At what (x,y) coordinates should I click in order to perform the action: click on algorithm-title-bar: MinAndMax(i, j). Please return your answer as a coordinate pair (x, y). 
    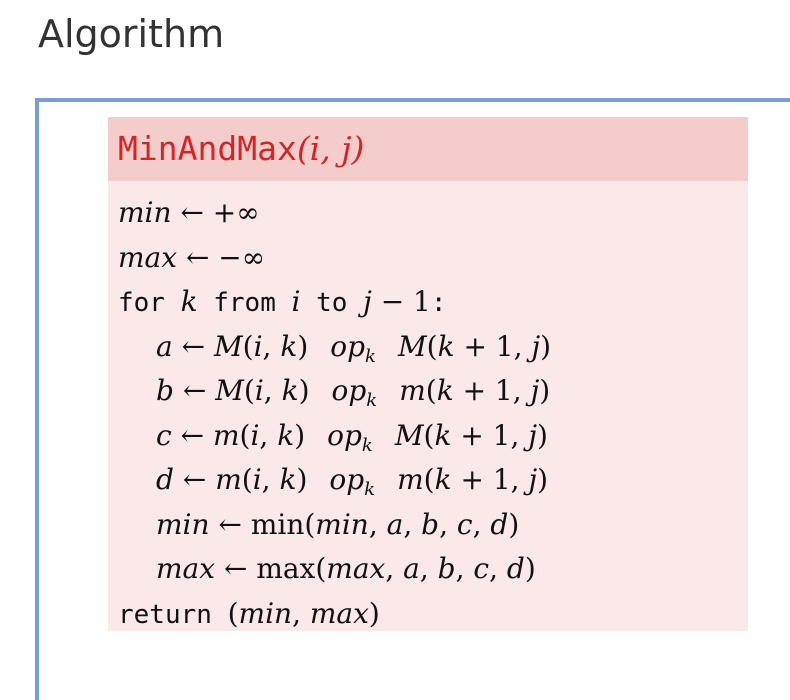
    Looking at the image, I should click on (428, 149).